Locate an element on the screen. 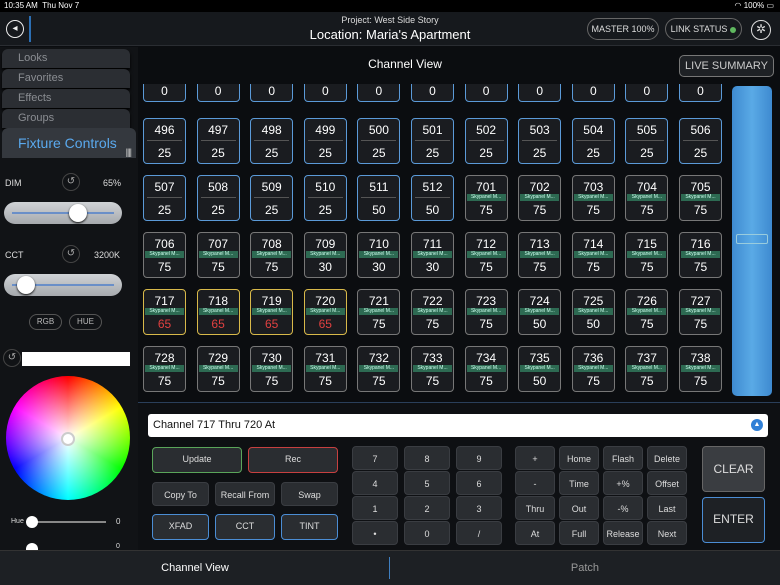  channel-cell: 497 25 is located at coordinates (218, 141).